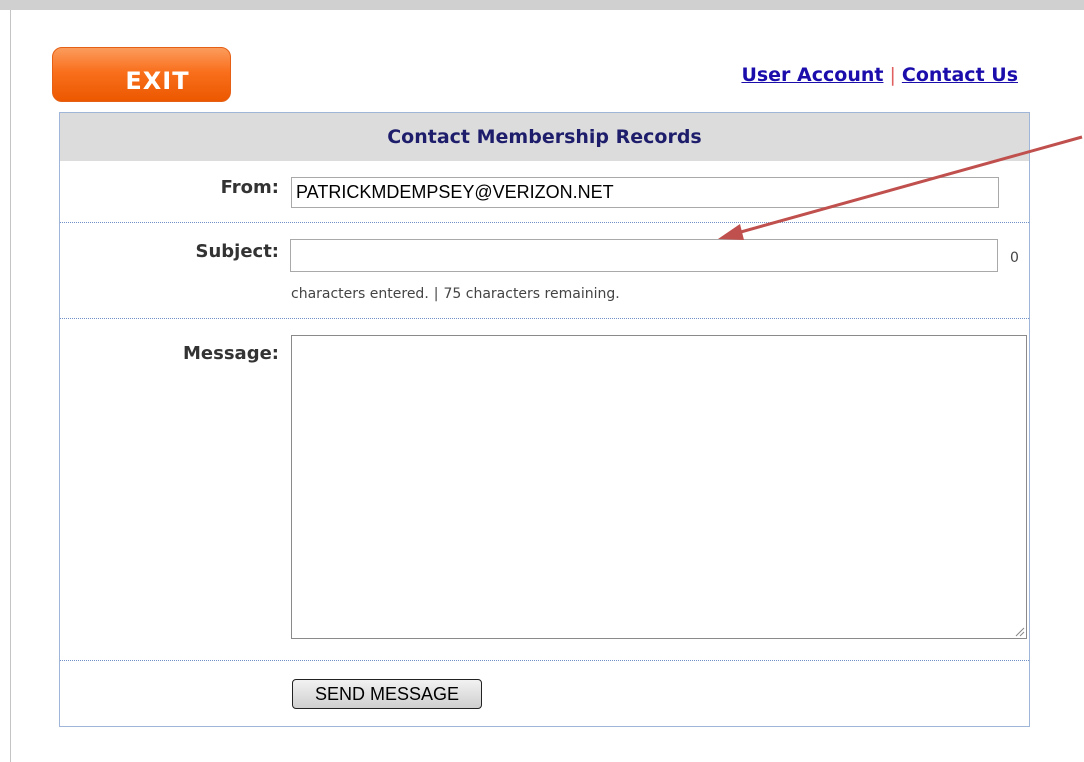 The image size is (1084, 762). Describe the element at coordinates (960, 75) in the screenshot. I see `contact-us-link: Contact Us` at that location.